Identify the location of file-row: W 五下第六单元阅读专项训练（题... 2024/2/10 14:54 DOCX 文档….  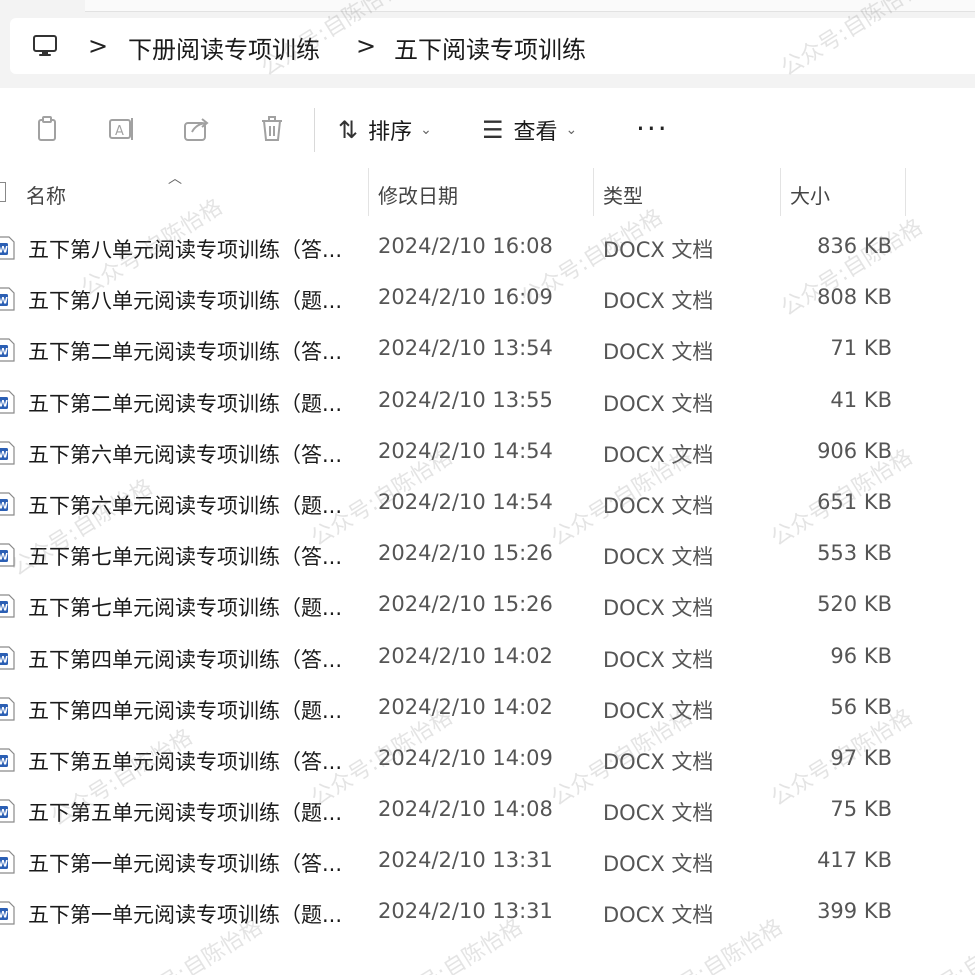
(487, 503).